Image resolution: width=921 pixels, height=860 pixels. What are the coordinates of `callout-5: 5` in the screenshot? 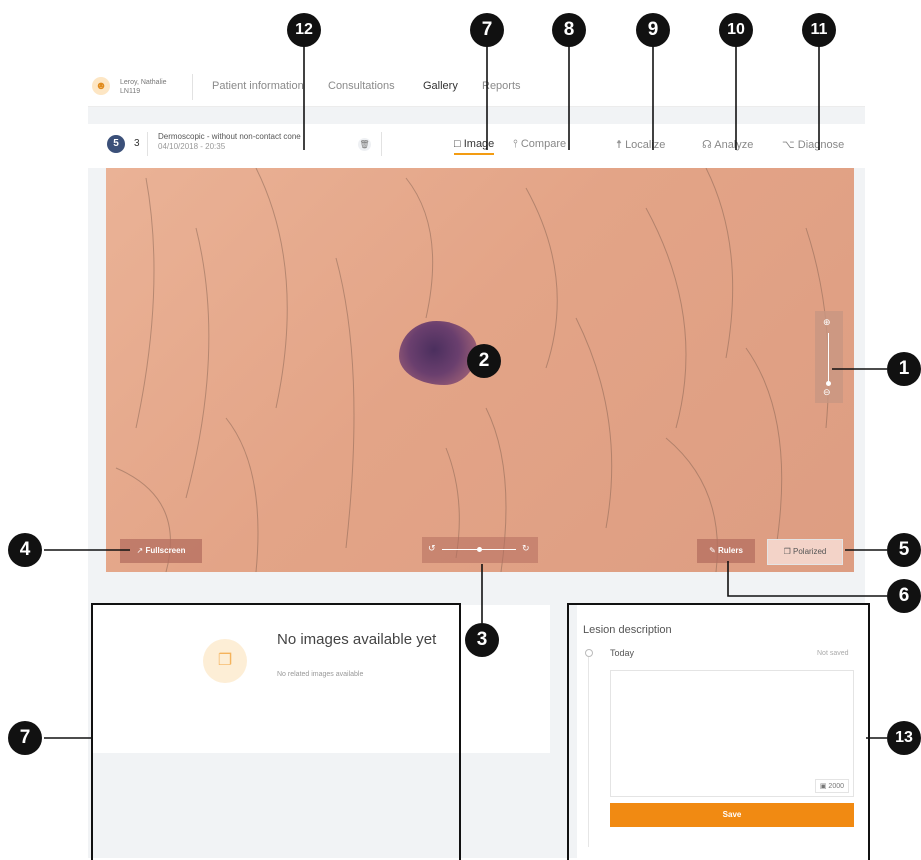 It's located at (904, 550).